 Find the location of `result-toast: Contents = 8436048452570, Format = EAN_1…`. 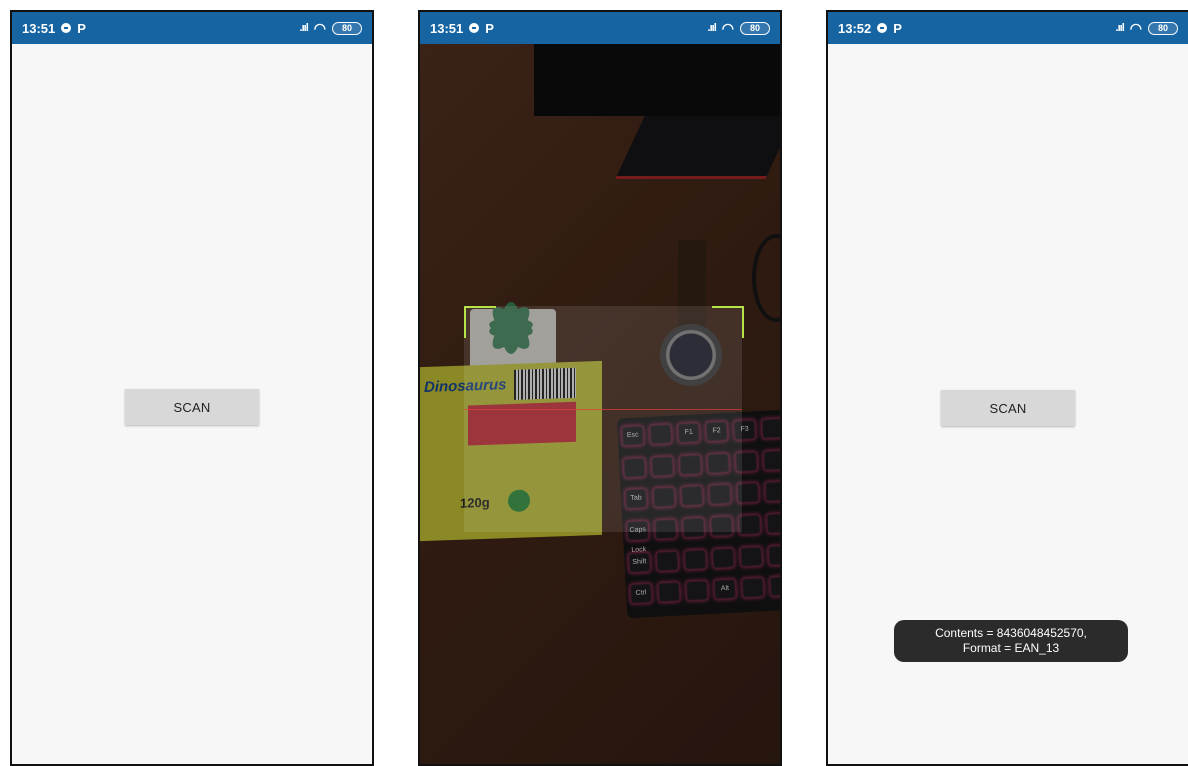

result-toast: Contents = 8436048452570, Format = EAN_1… is located at coordinates (1011, 641).